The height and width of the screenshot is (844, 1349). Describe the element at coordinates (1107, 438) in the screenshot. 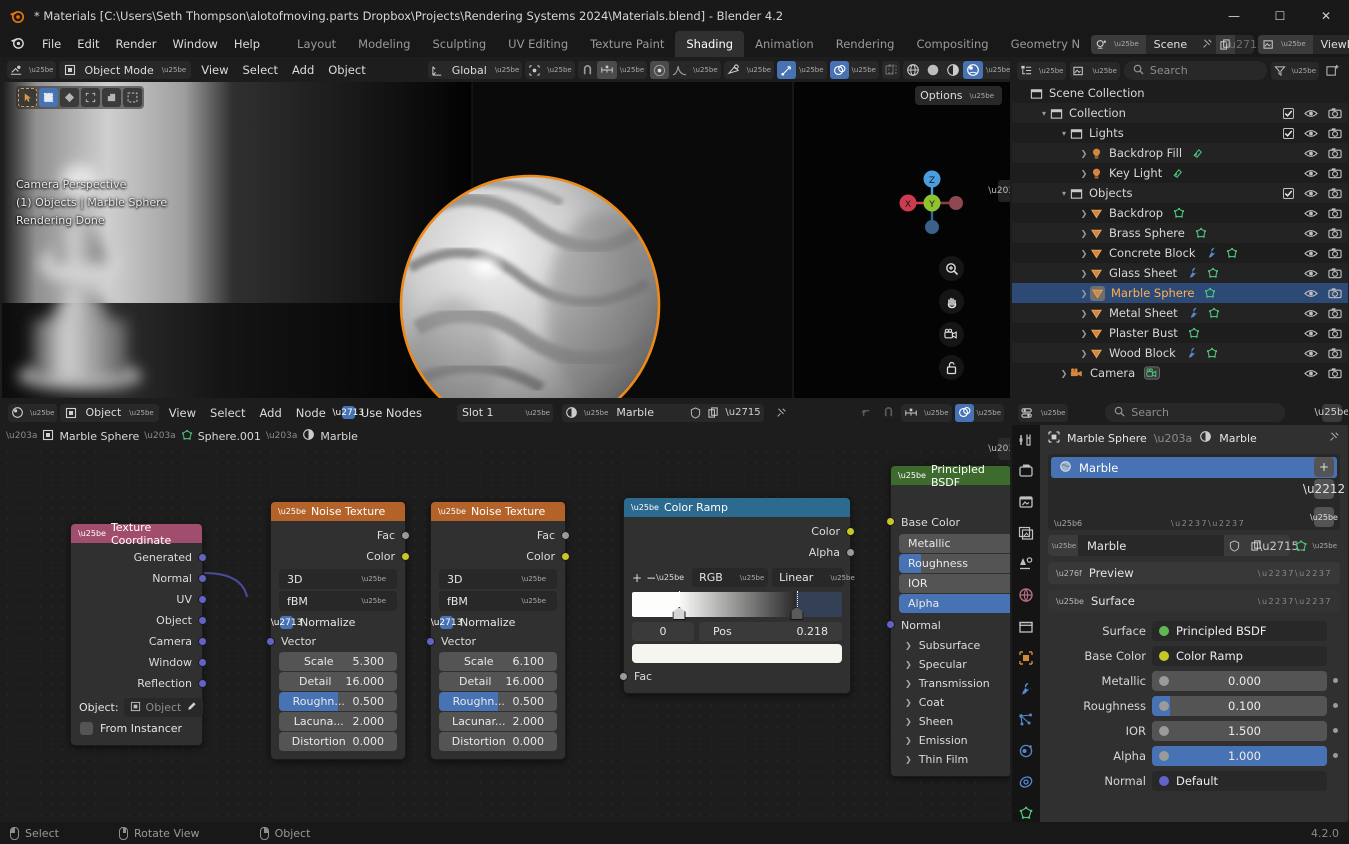

I see `properties-breadcrumb-object: Marble Sphere` at that location.